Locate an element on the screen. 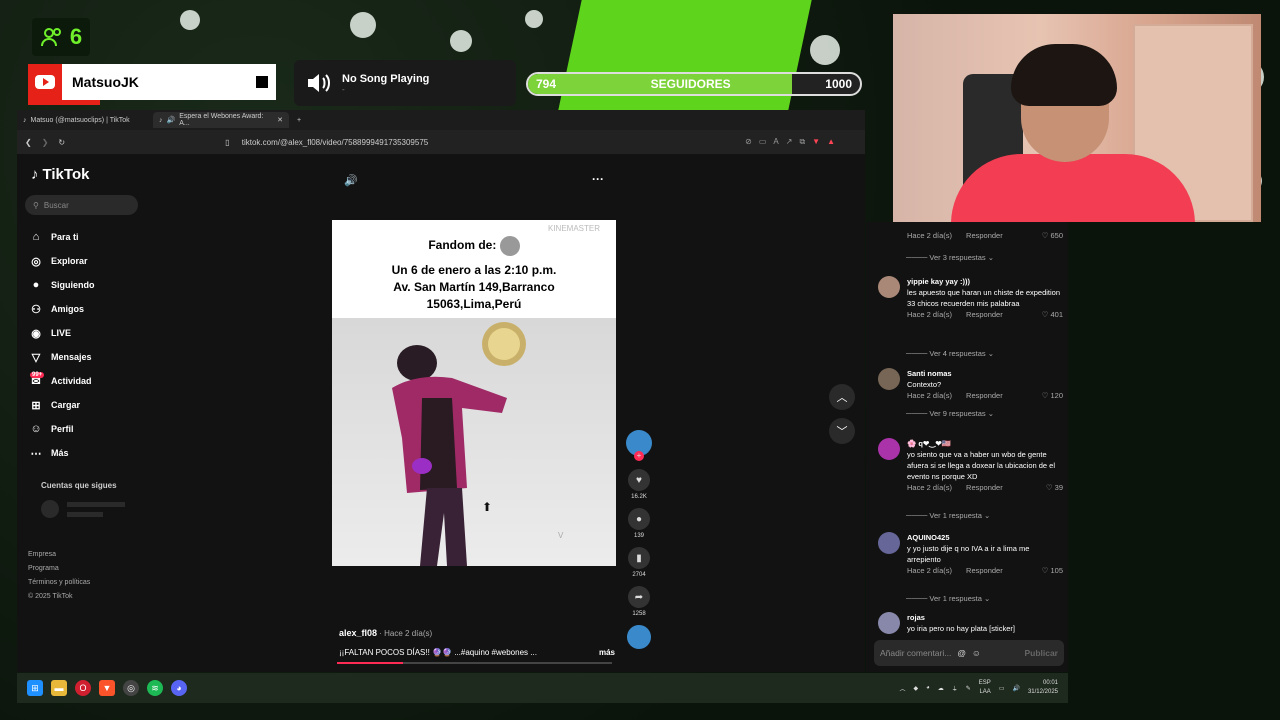 The width and height of the screenshot is (1280, 720). address-bar-icons: ⊘ ▭ A ↗ ⧉ ▼ ▲ is located at coordinates (790, 142).